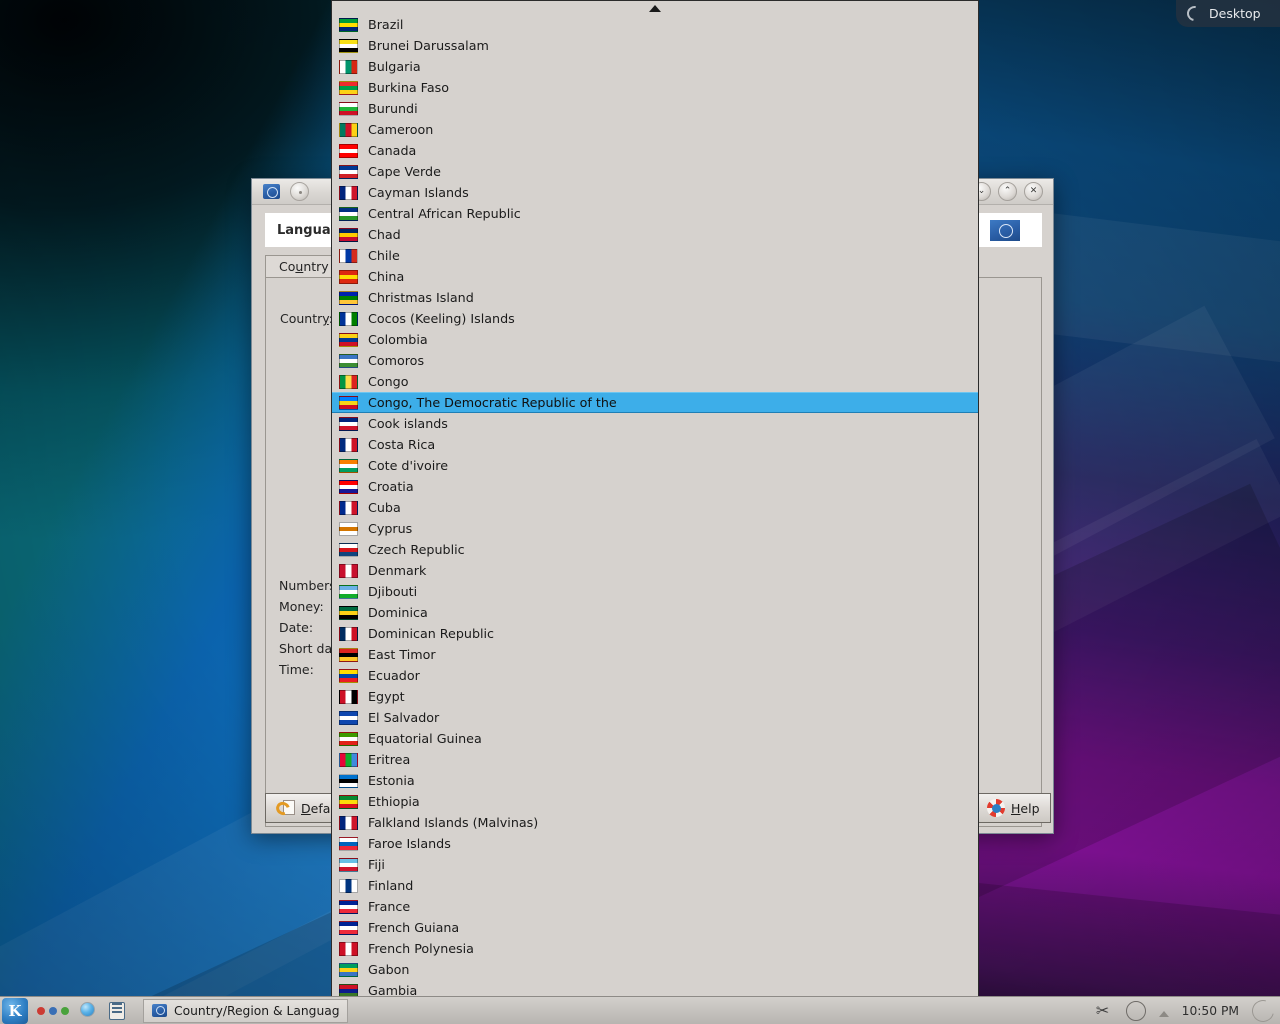  I want to click on country-list-item-label: France, so click(389, 906).